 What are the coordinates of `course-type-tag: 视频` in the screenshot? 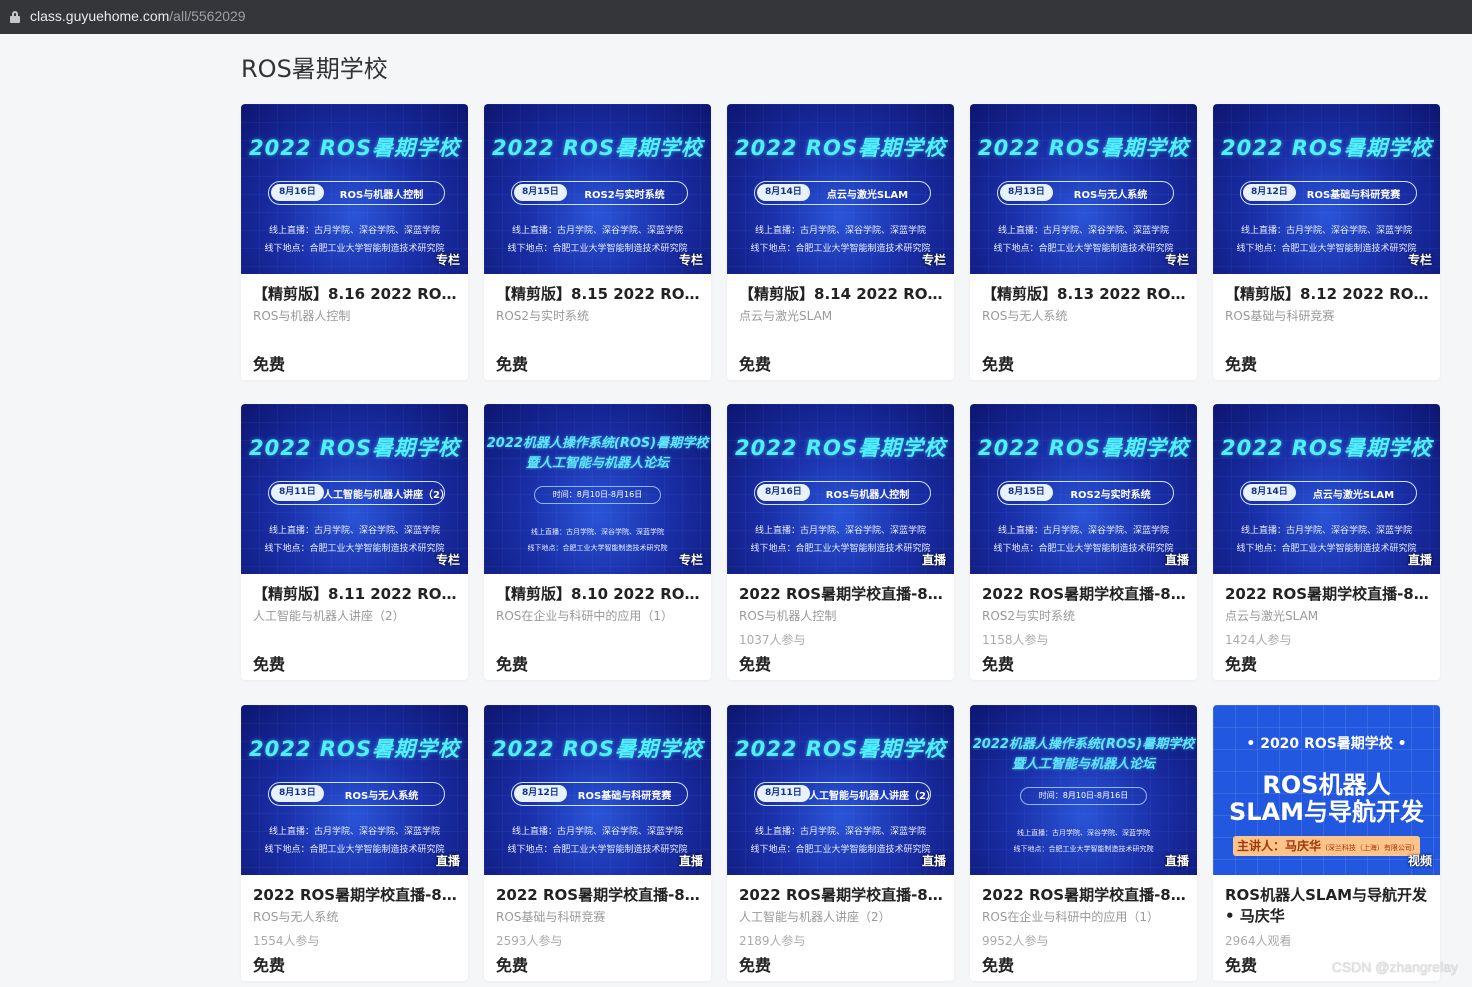 It's located at (1419, 861).